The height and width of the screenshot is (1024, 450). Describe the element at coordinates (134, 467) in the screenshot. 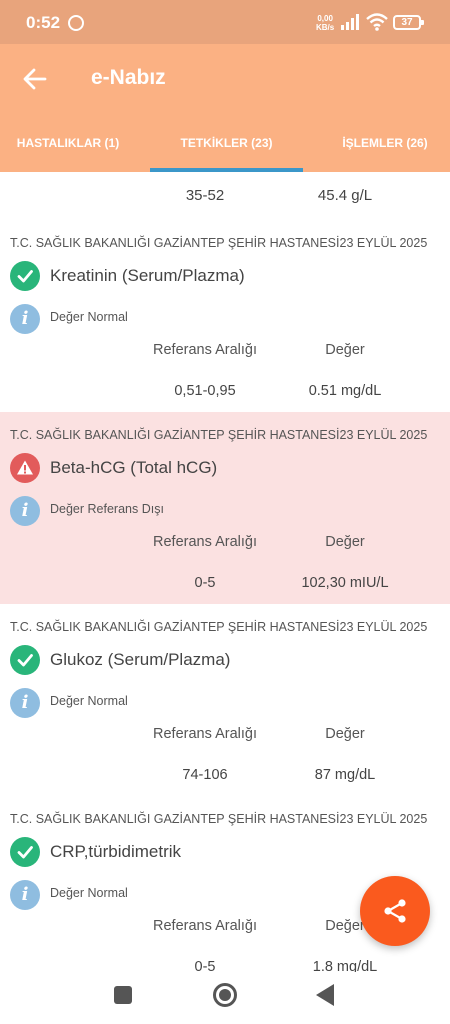

I see `test-name: Beta-hCG (Total hCG)` at that location.